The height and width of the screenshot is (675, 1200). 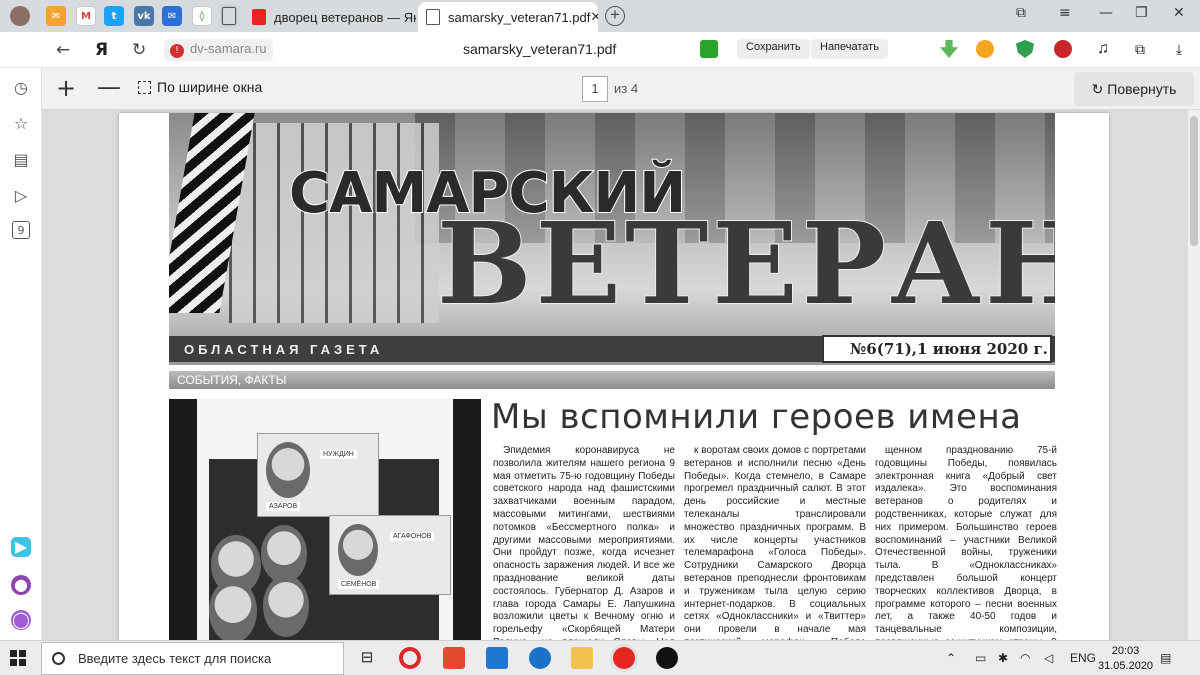 What do you see at coordinates (951, 658) in the screenshot?
I see `tray-chevron-icon: ⌃` at bounding box center [951, 658].